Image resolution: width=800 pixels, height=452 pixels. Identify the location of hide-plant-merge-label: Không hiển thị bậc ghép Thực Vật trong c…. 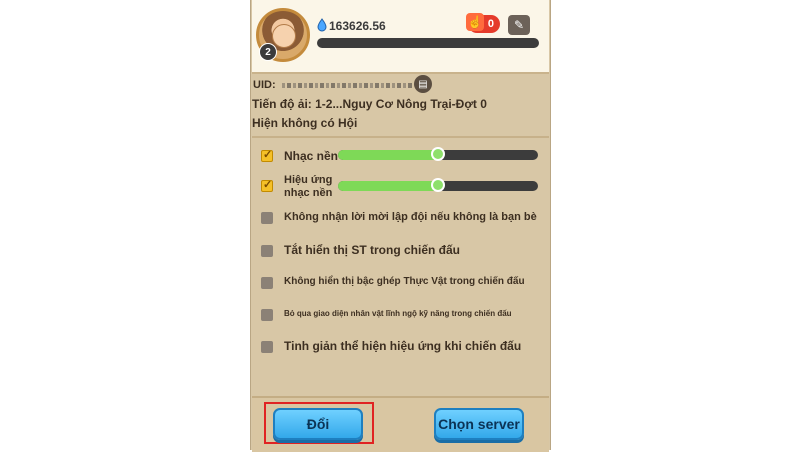
(404, 281).